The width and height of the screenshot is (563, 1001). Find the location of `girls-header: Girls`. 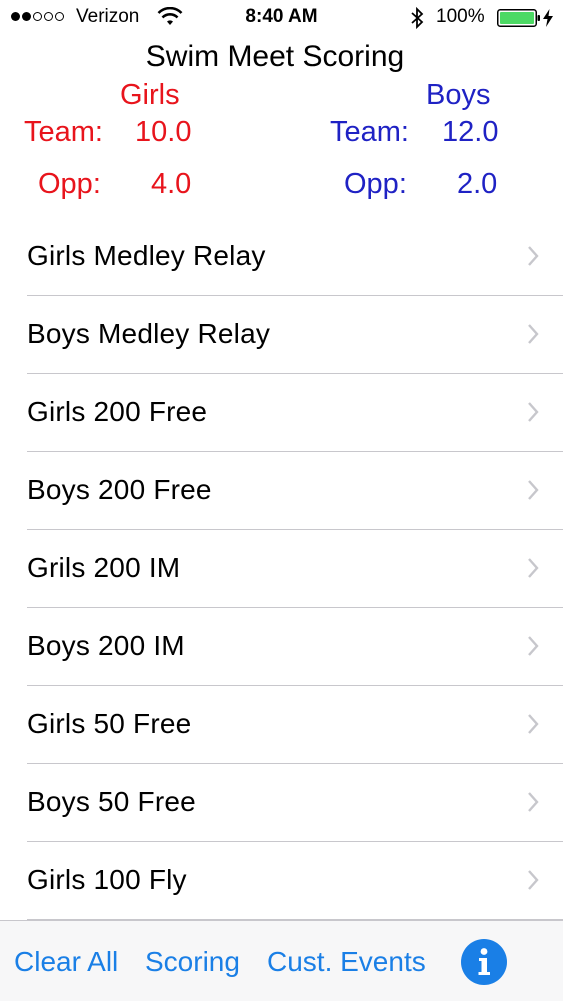

girls-header: Girls is located at coordinates (150, 95).